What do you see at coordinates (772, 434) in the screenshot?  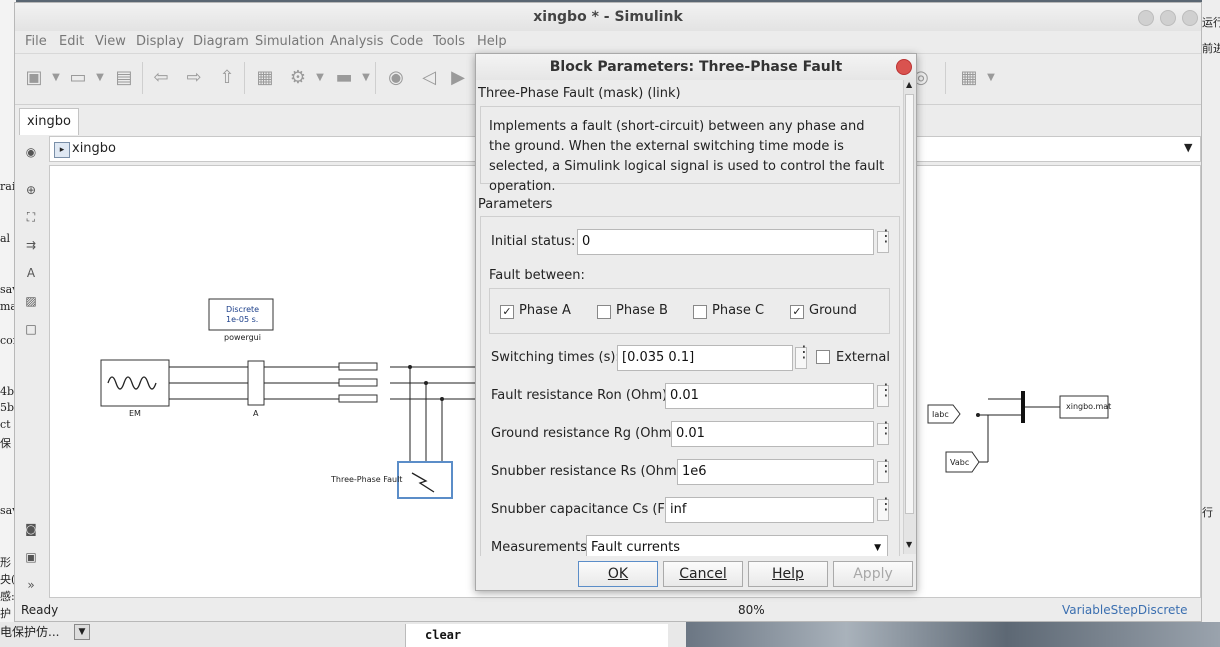 I see `rg-input: 0.01` at bounding box center [772, 434].